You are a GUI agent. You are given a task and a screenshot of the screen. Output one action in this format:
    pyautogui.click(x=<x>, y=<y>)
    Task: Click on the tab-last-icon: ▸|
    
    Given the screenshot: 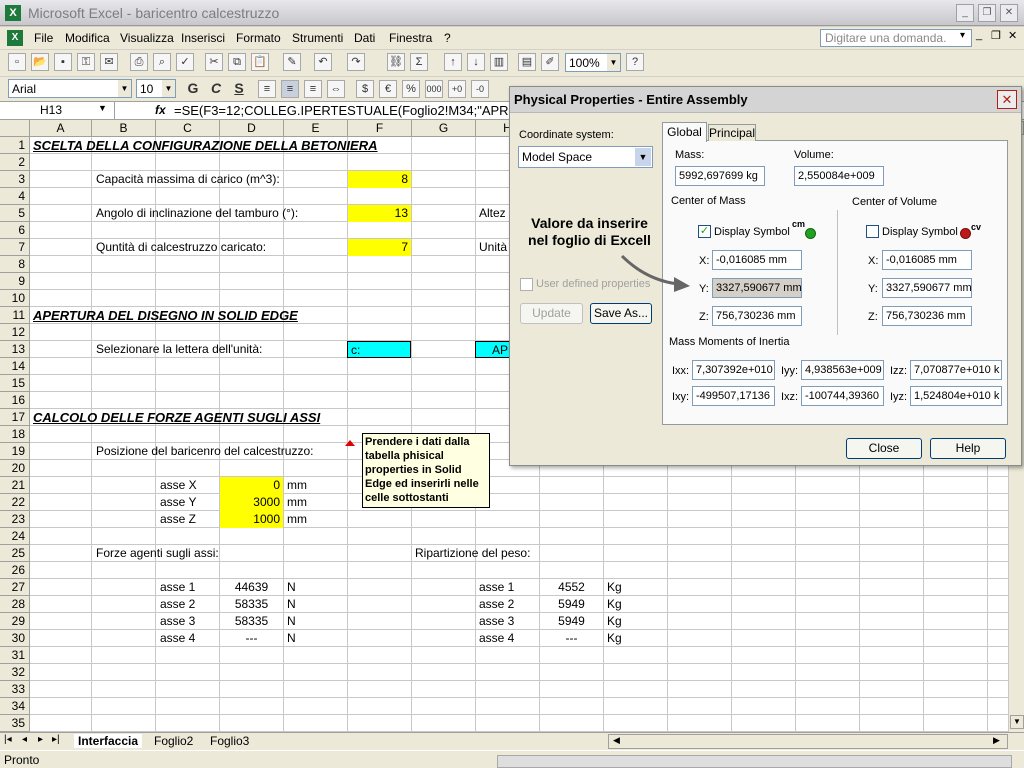 What is the action you would take?
    pyautogui.click(x=56, y=739)
    